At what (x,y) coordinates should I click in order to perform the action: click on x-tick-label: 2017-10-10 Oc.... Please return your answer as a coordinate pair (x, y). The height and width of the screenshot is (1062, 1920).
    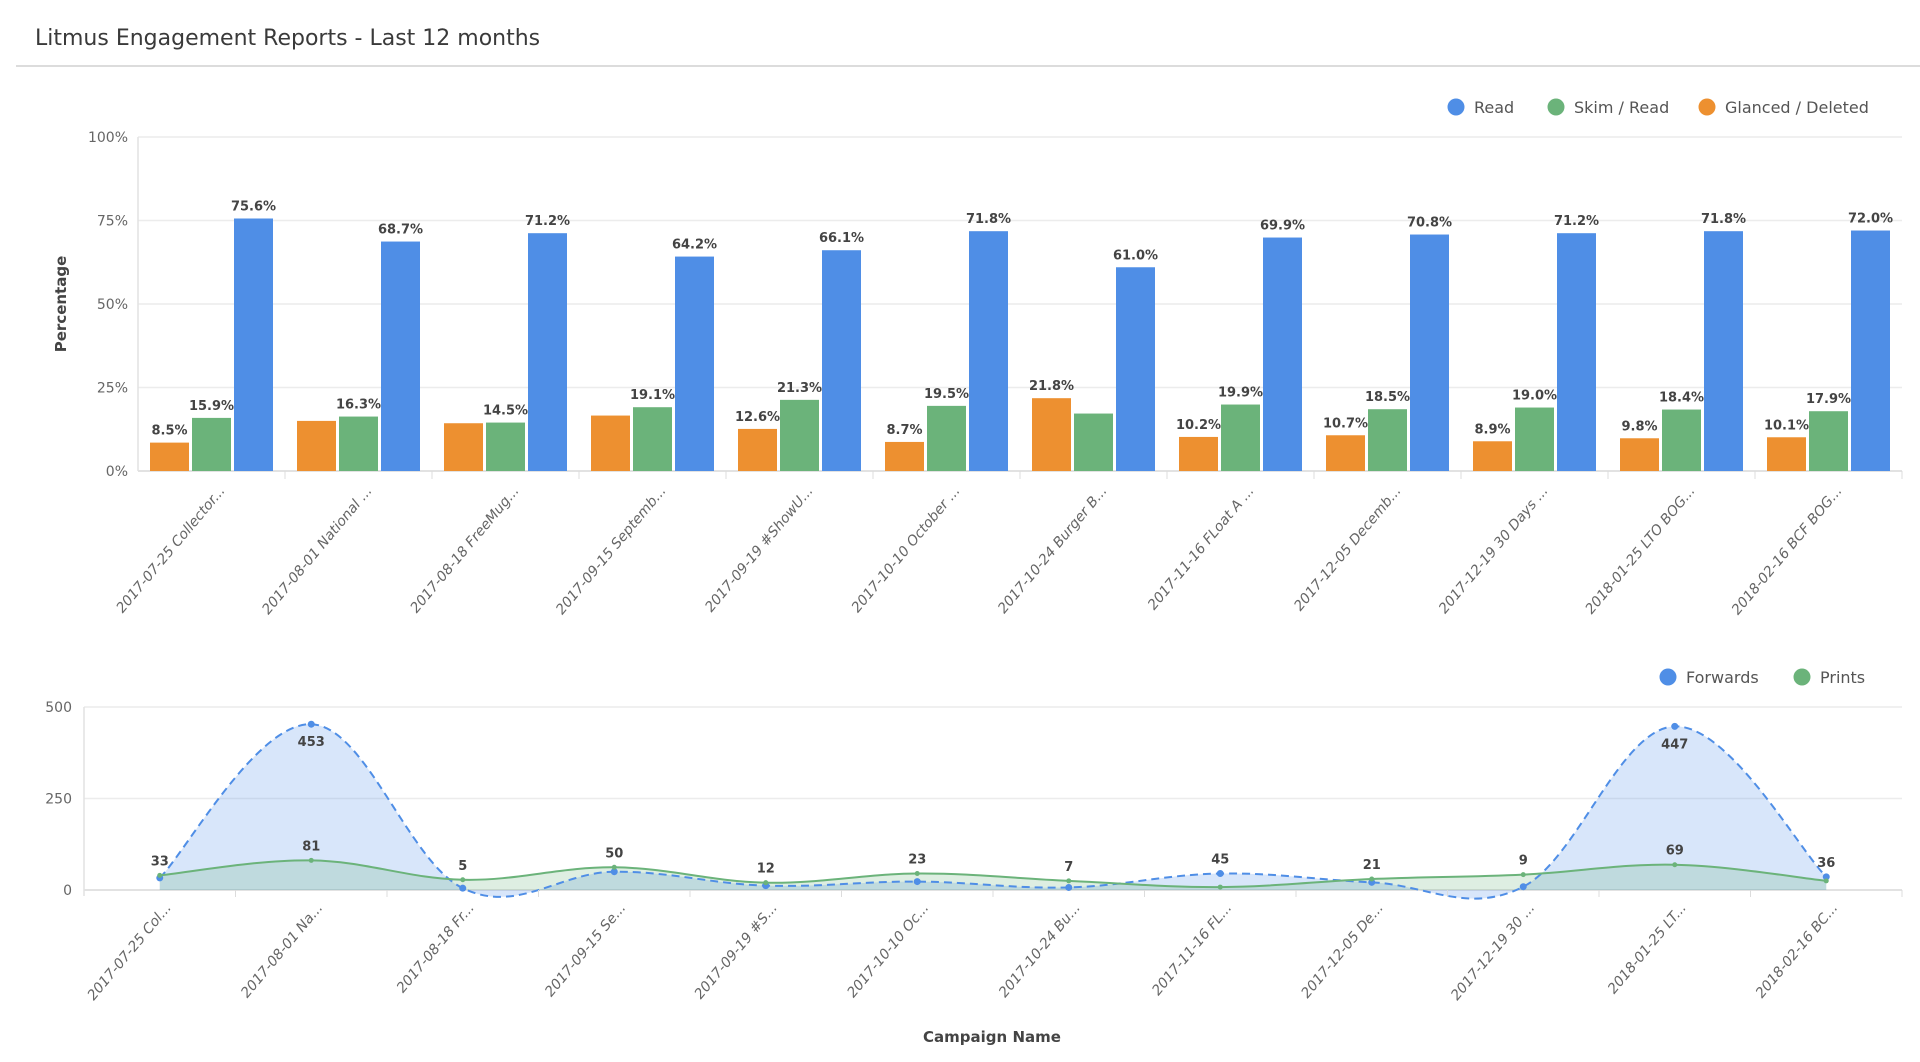
    Looking at the image, I should click on (888, 950).